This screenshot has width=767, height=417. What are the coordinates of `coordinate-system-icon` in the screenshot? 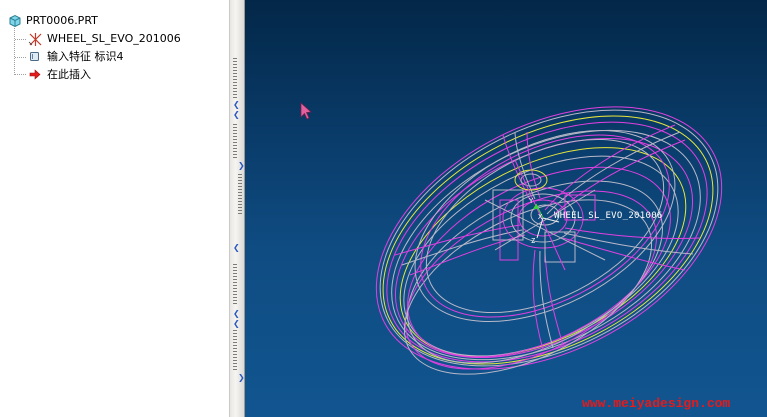 It's located at (35, 39).